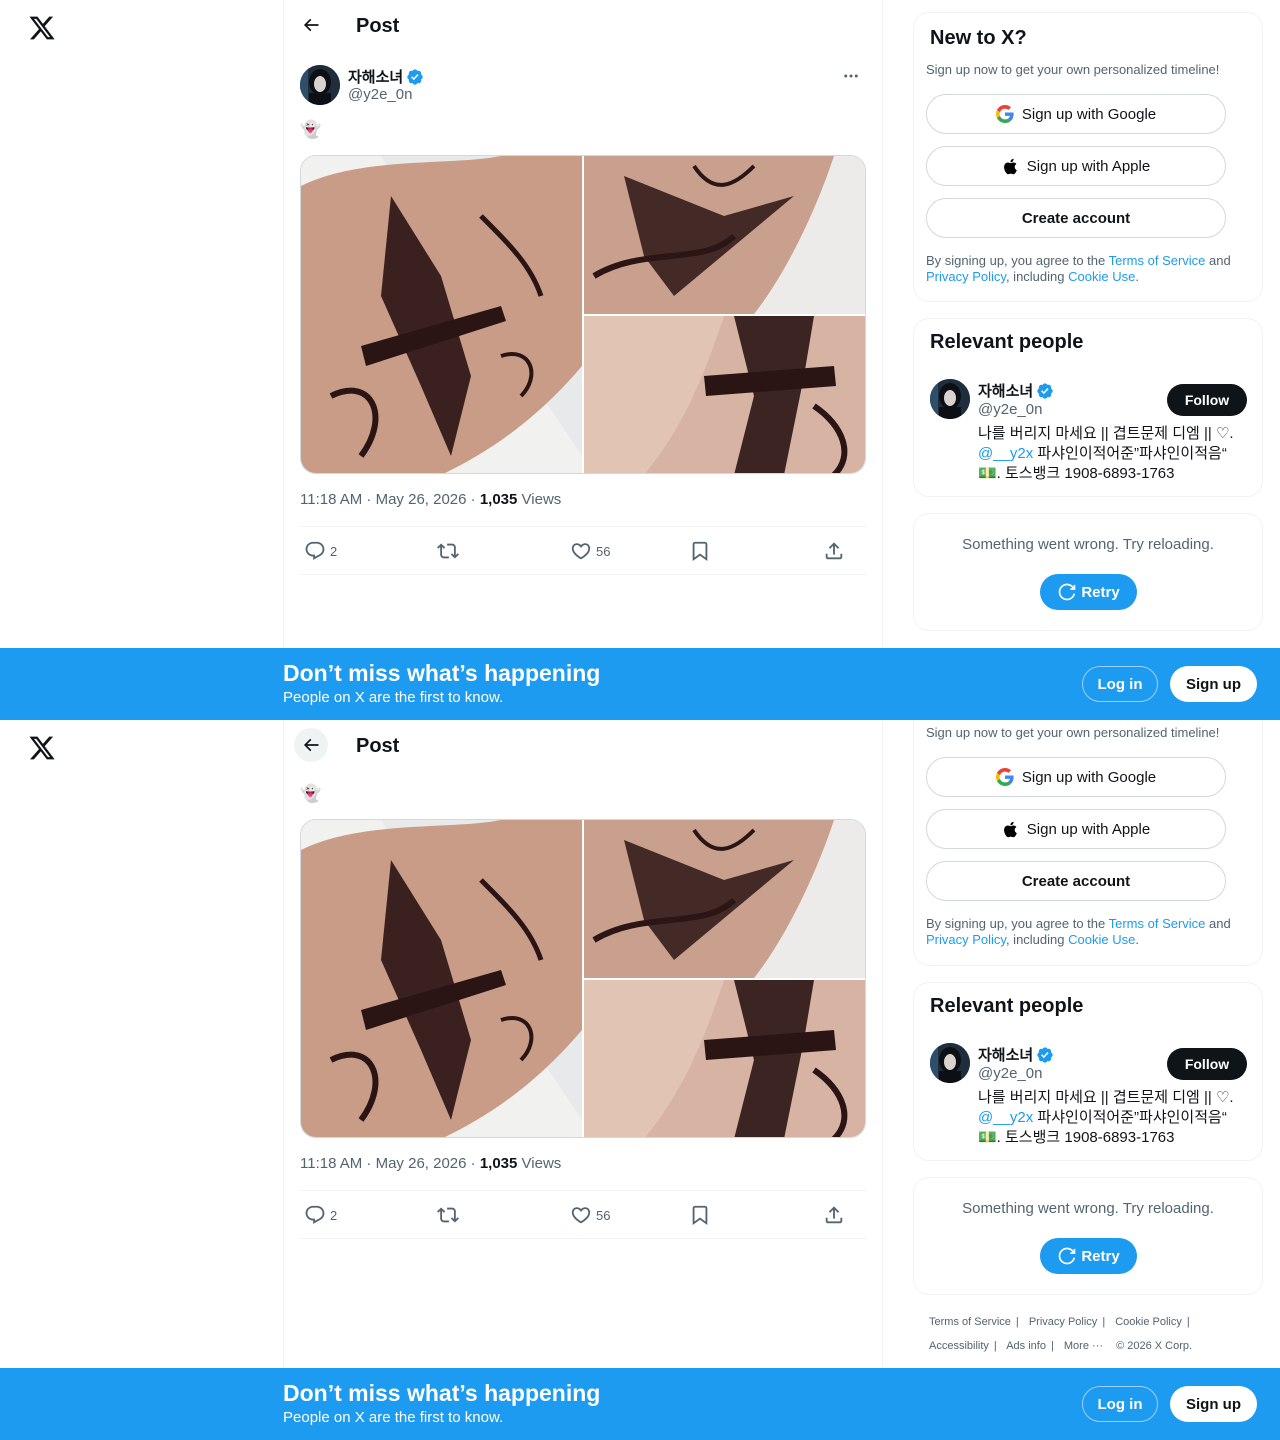 Image resolution: width=1280 pixels, height=1440 pixels. Describe the element at coordinates (583, 746) in the screenshot. I see `post-header: Post` at that location.